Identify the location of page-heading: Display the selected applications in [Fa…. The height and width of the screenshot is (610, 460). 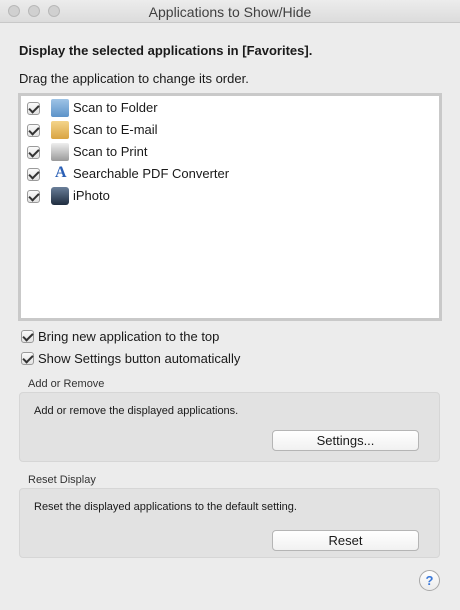
(166, 50).